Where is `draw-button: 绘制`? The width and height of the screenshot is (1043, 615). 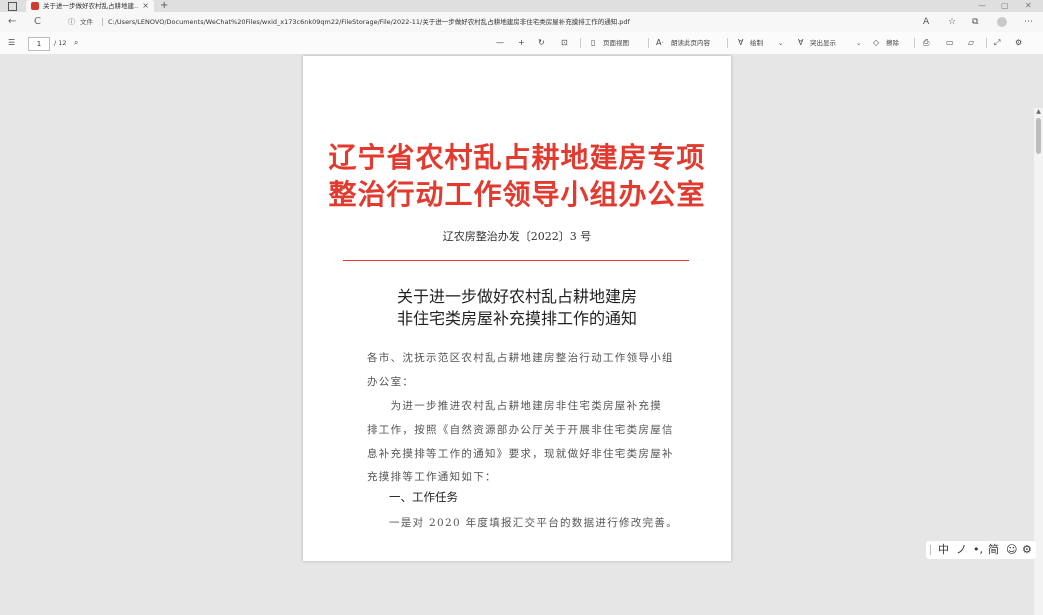
draw-button: 绘制 is located at coordinates (756, 43).